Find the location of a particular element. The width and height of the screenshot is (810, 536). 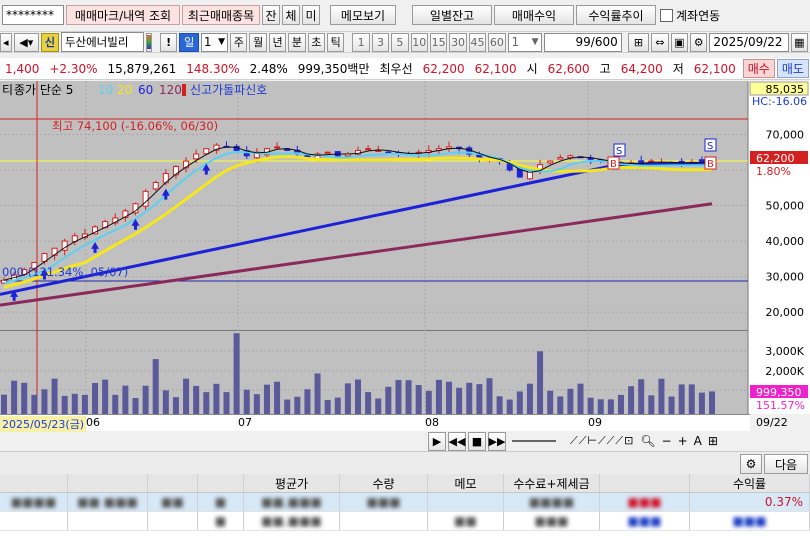

stock-name-field: 두산에너빌리 is located at coordinates (102, 42).